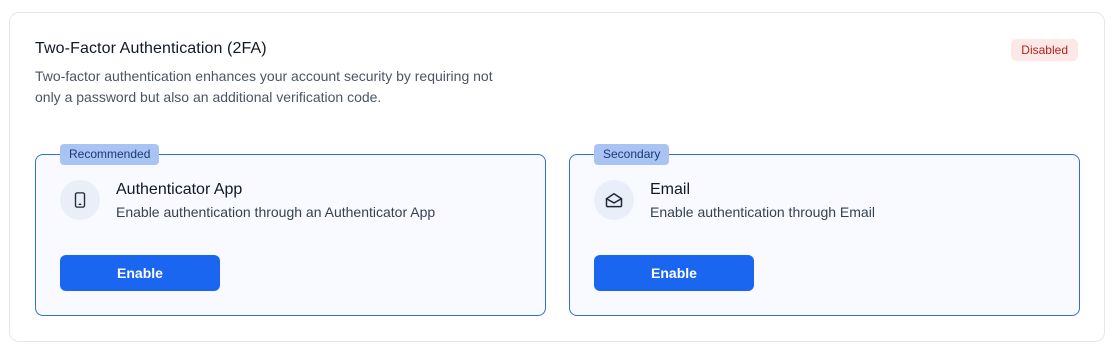 The height and width of the screenshot is (352, 1115). Describe the element at coordinates (674, 273) in the screenshot. I see `enable-email-button: Enable` at that location.